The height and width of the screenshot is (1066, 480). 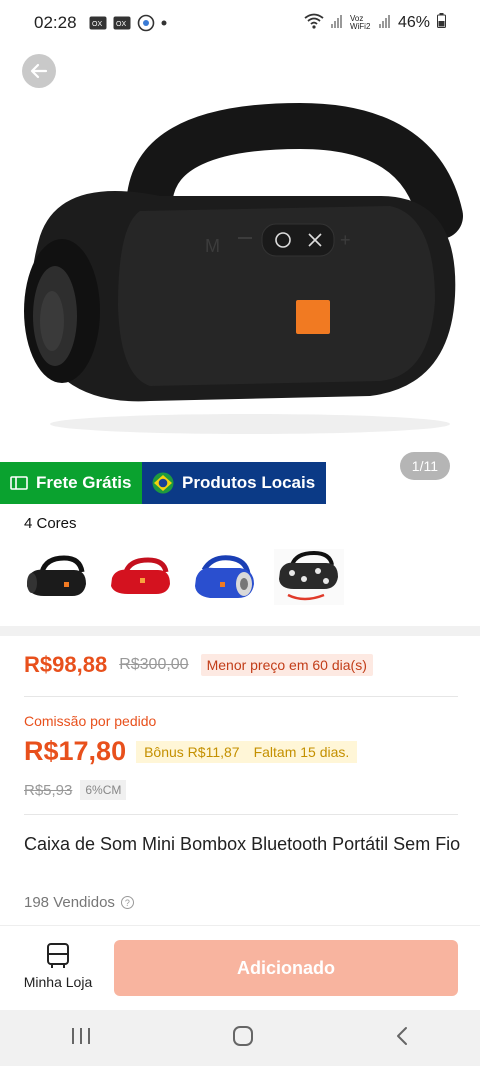 I want to click on bottom-action-bar: Minha Loja Adicionado, so click(x=240, y=968).